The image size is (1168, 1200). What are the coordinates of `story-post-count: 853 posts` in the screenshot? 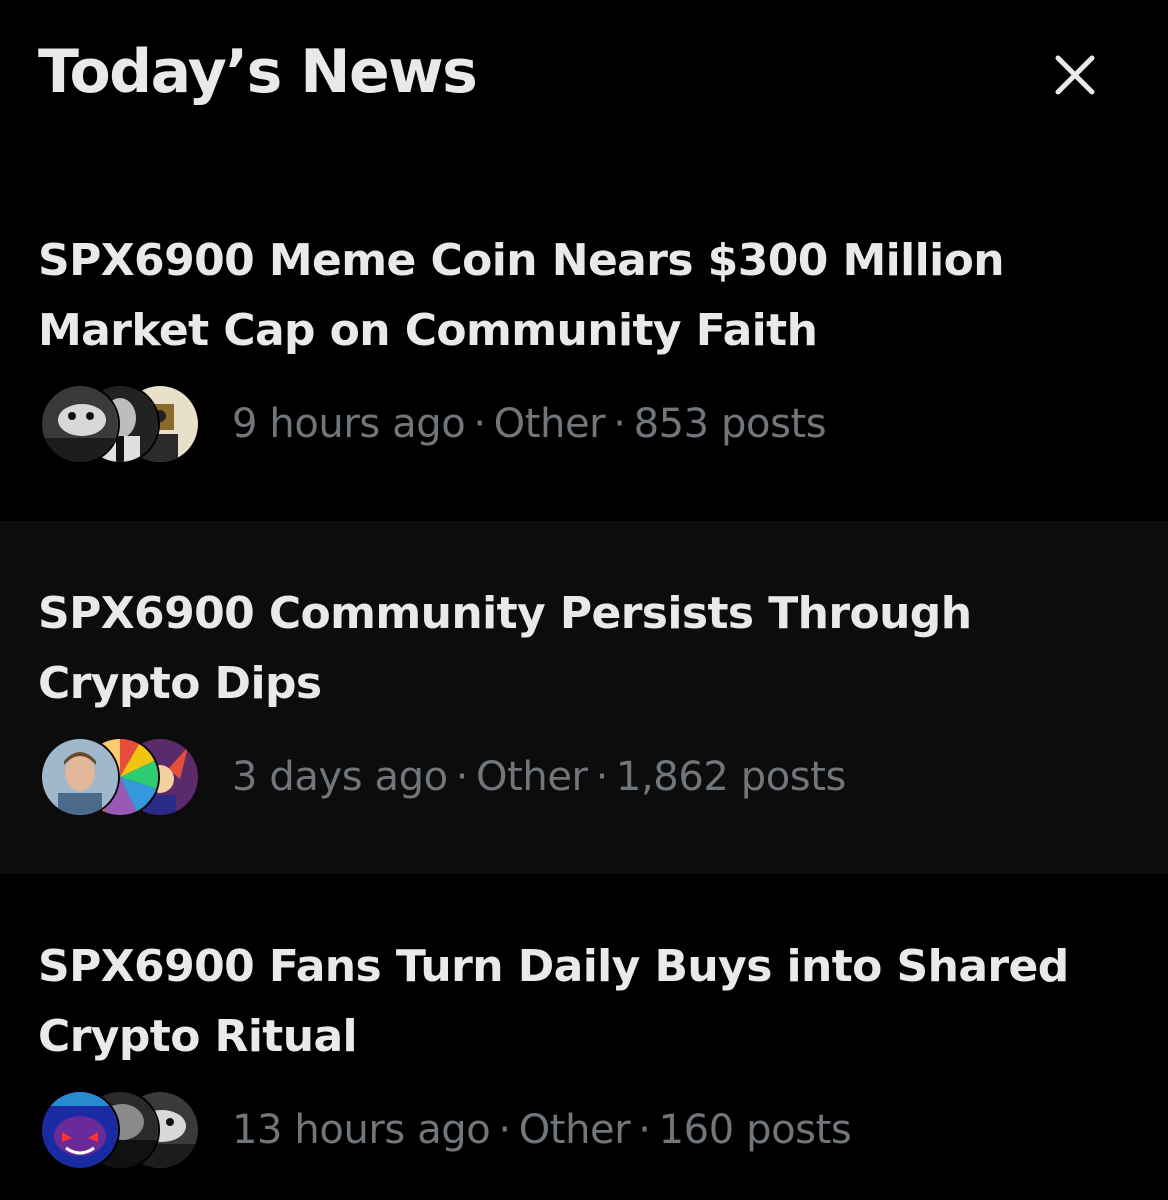 It's located at (730, 424).